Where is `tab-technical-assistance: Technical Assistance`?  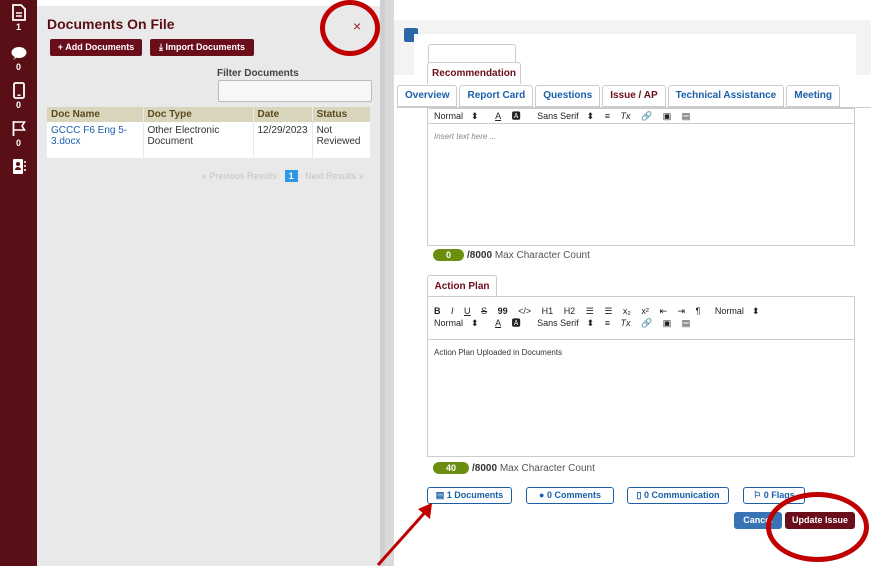
tab-technical-assistance: Technical Assistance is located at coordinates (726, 96).